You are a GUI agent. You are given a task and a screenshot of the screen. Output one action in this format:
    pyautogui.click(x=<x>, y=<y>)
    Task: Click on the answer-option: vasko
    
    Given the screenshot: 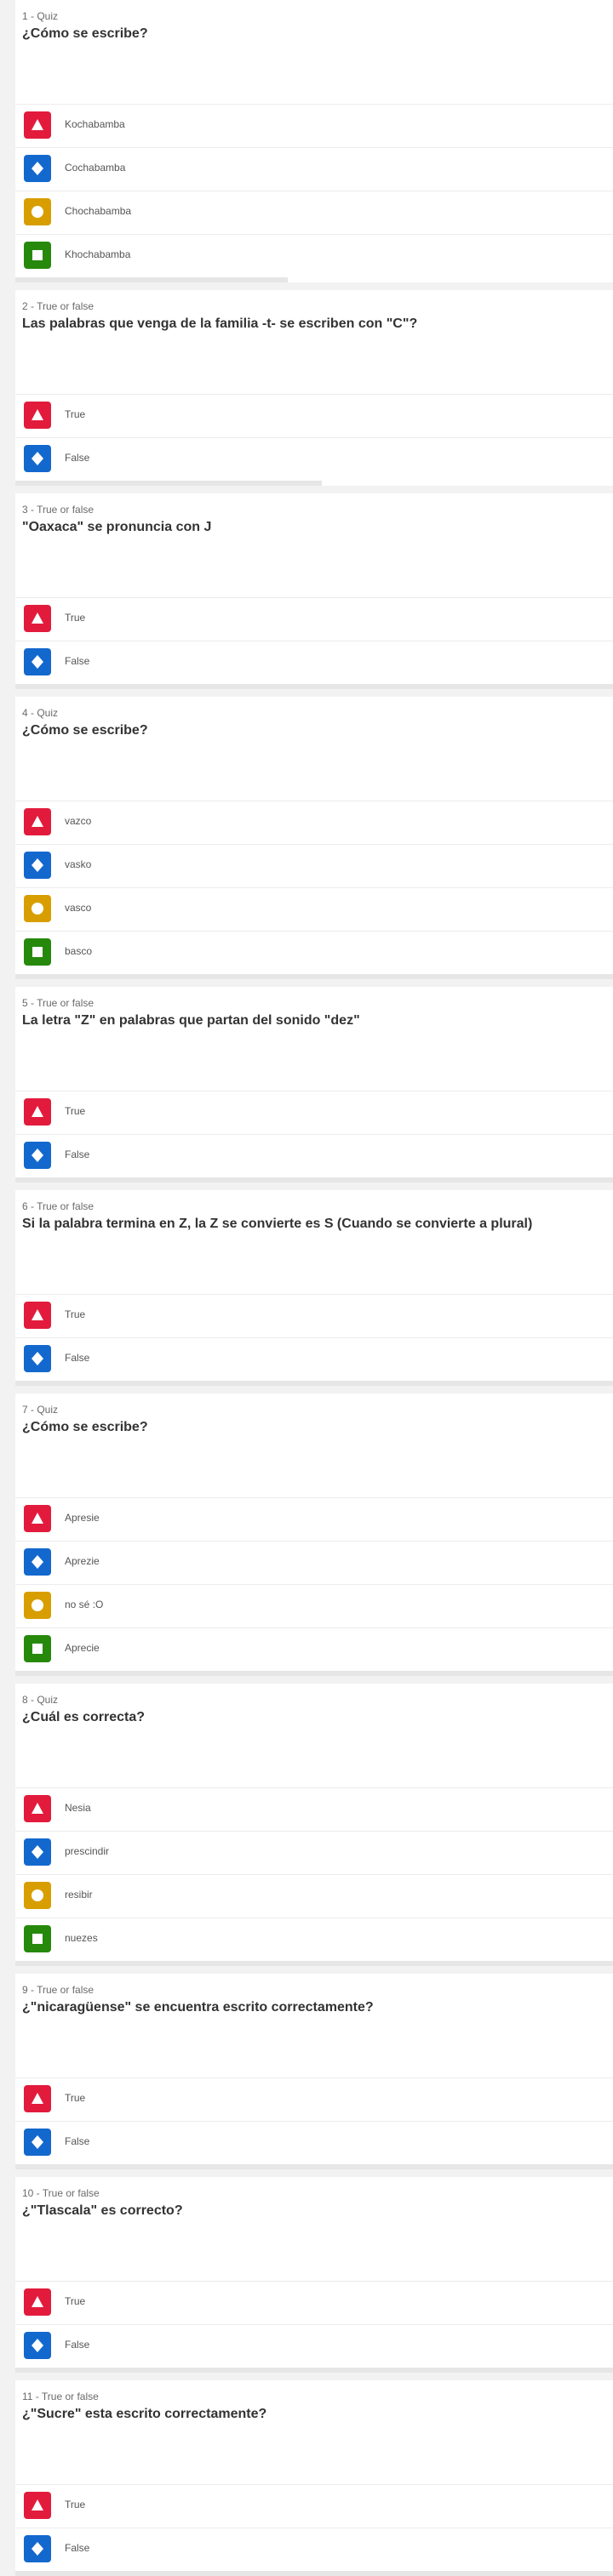 What is the action you would take?
    pyautogui.click(x=314, y=865)
    